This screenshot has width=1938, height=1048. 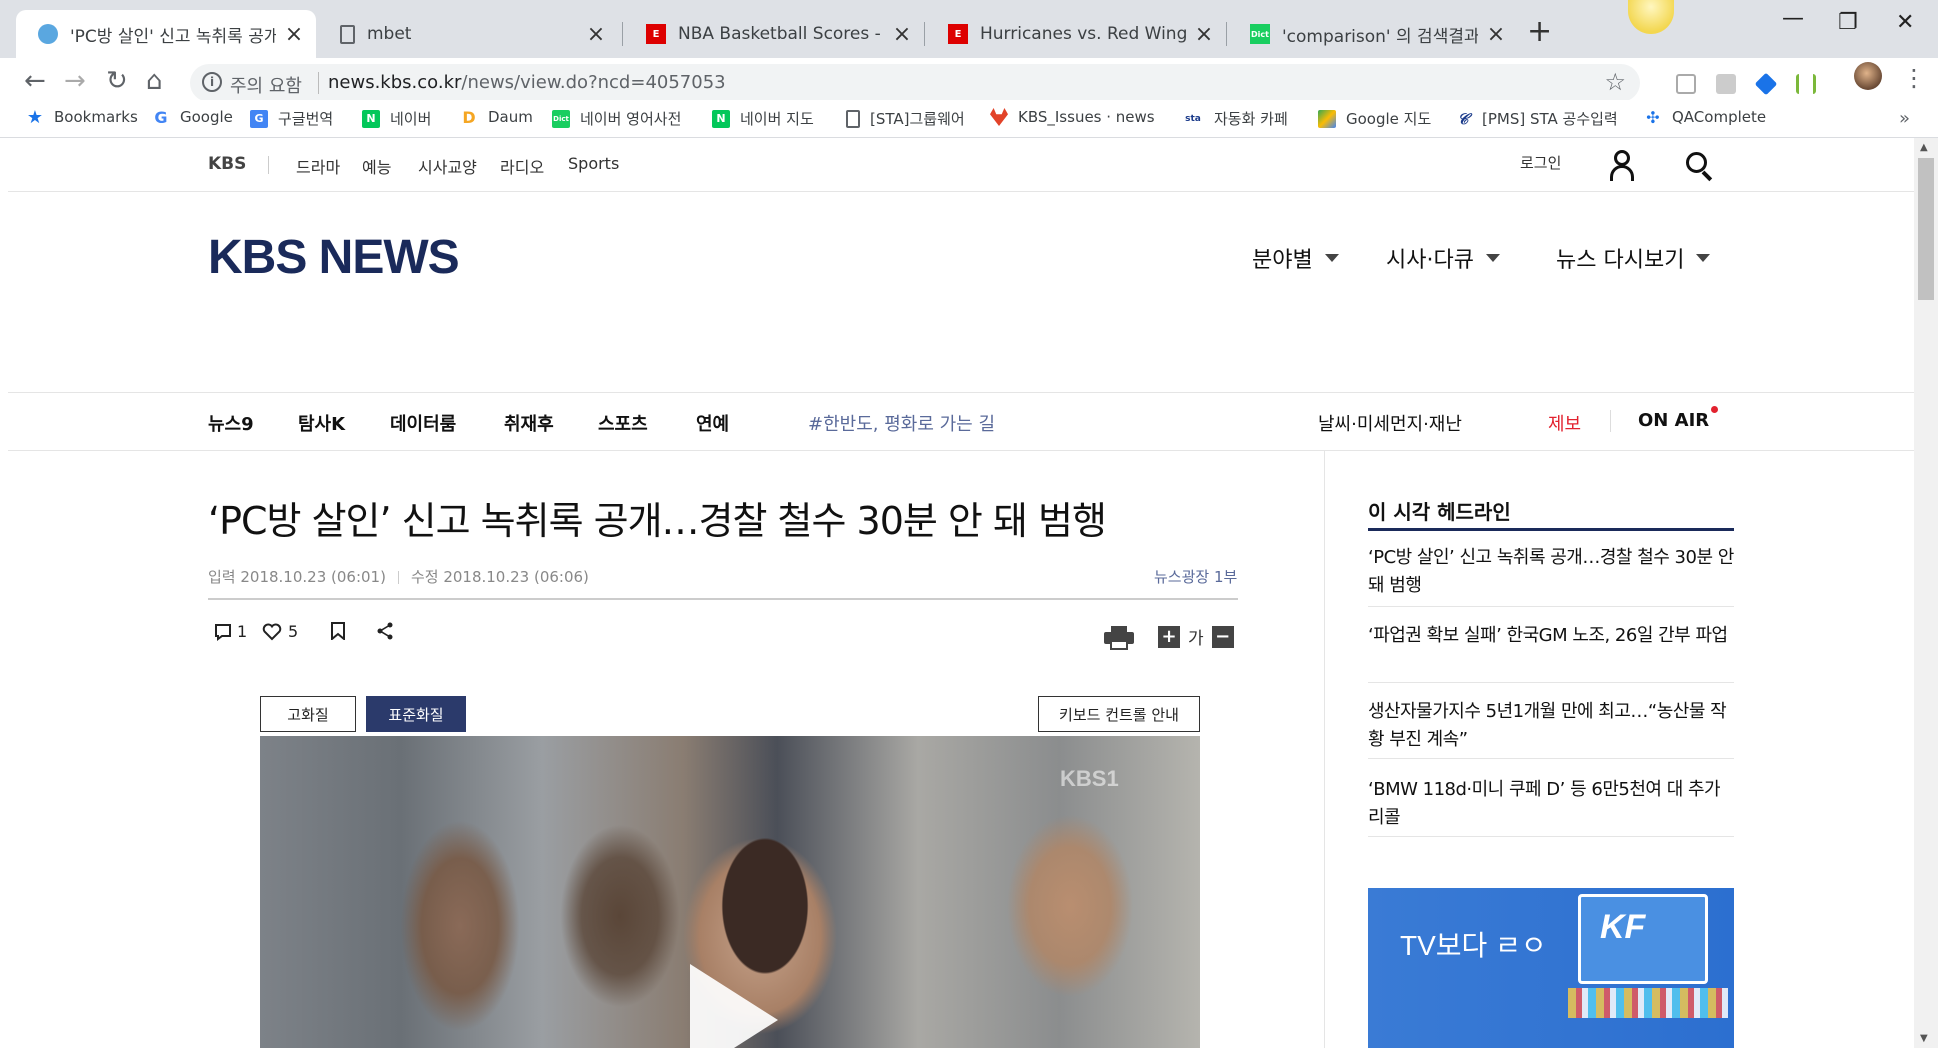 What do you see at coordinates (1564, 423) in the screenshot?
I see `report-link: 제보` at bounding box center [1564, 423].